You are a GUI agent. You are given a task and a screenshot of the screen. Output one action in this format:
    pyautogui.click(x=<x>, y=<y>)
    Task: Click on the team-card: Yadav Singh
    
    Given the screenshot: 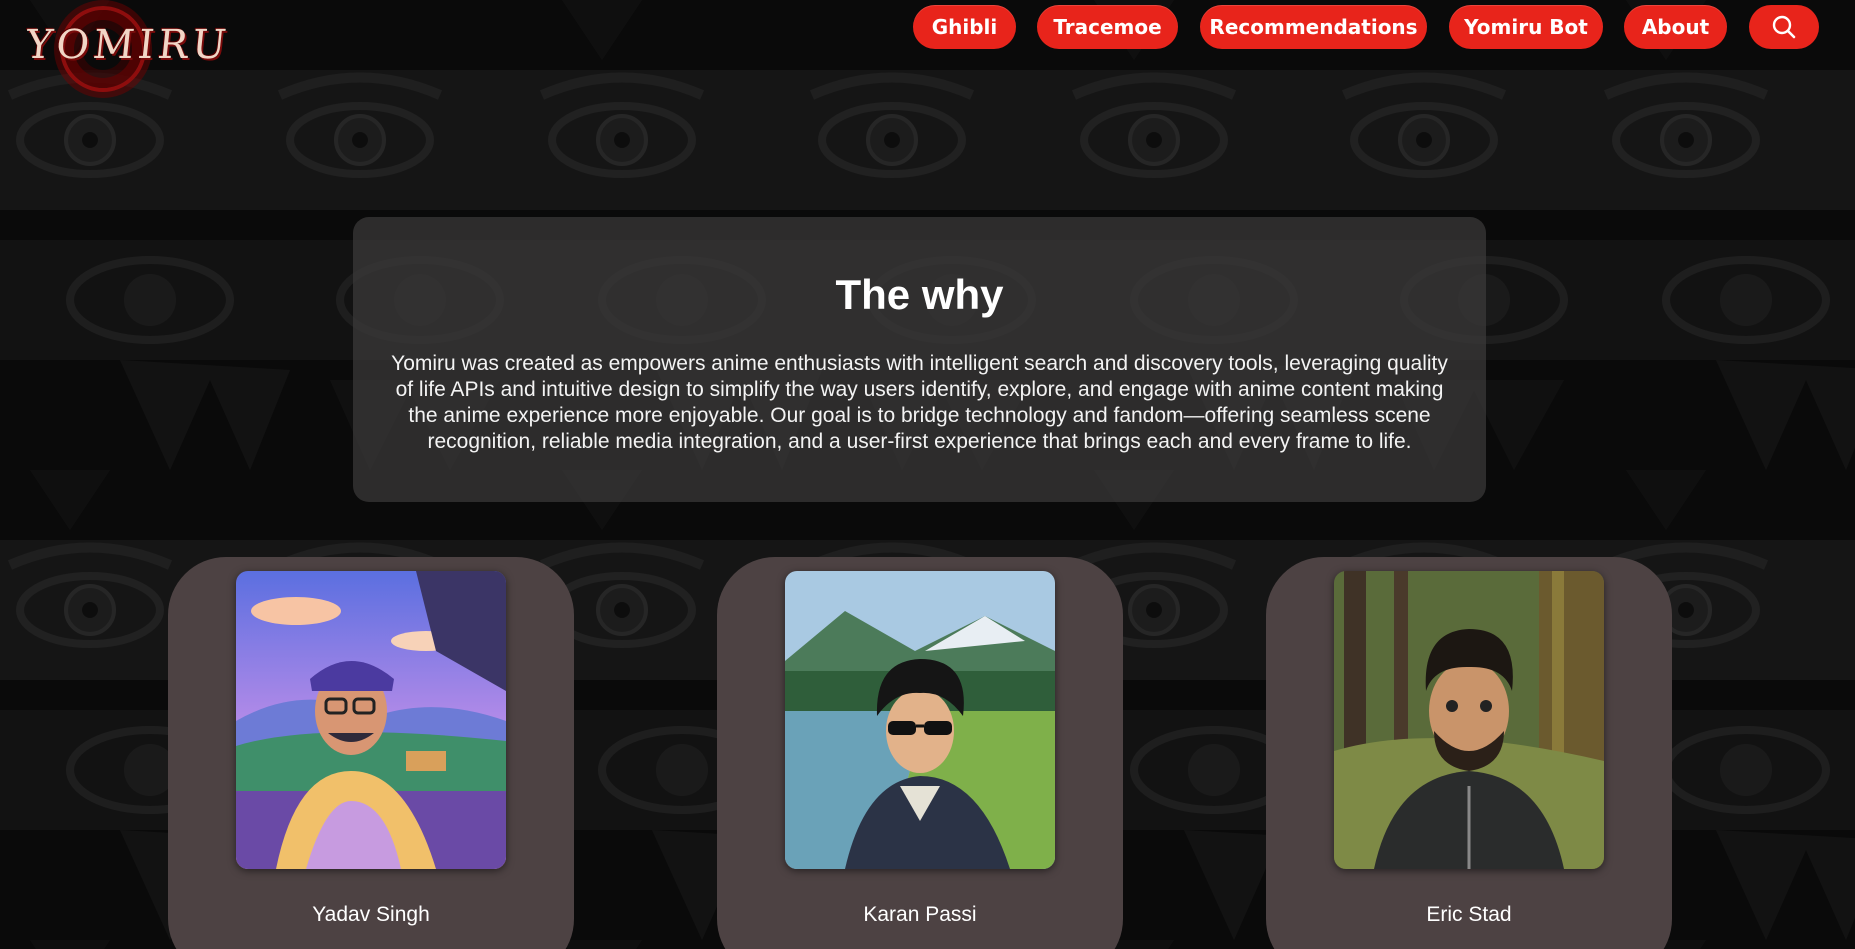 What is the action you would take?
    pyautogui.click(x=371, y=753)
    